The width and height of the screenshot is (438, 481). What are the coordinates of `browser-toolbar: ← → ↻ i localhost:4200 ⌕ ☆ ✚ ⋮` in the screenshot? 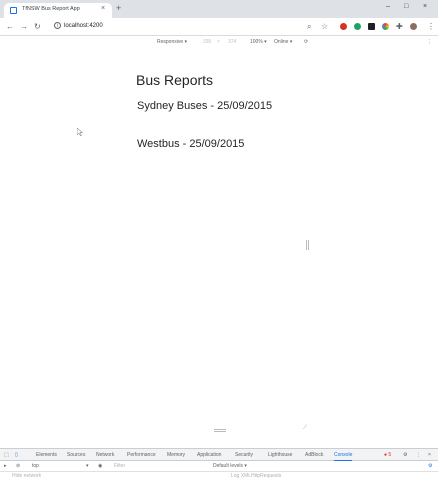 It's located at (219, 27).